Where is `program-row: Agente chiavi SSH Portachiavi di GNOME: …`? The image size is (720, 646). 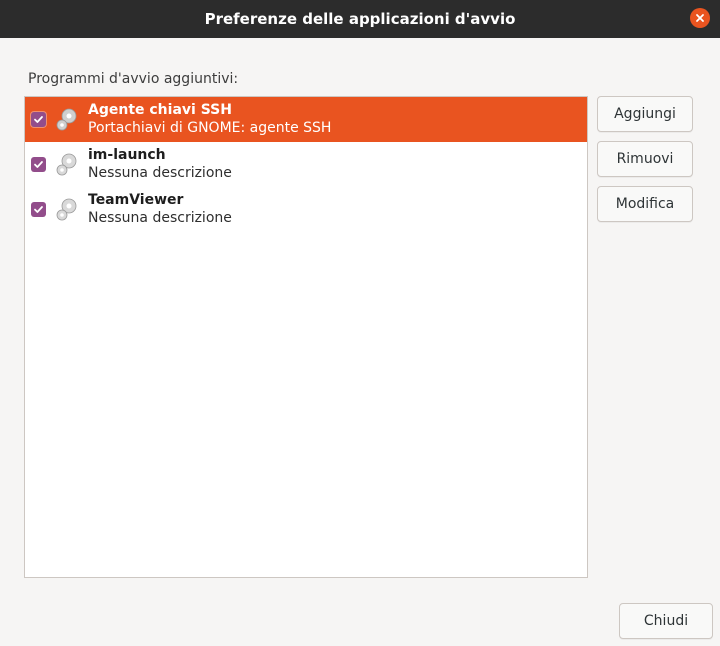 program-row: Agente chiavi SSH Portachiavi di GNOME: … is located at coordinates (306, 119).